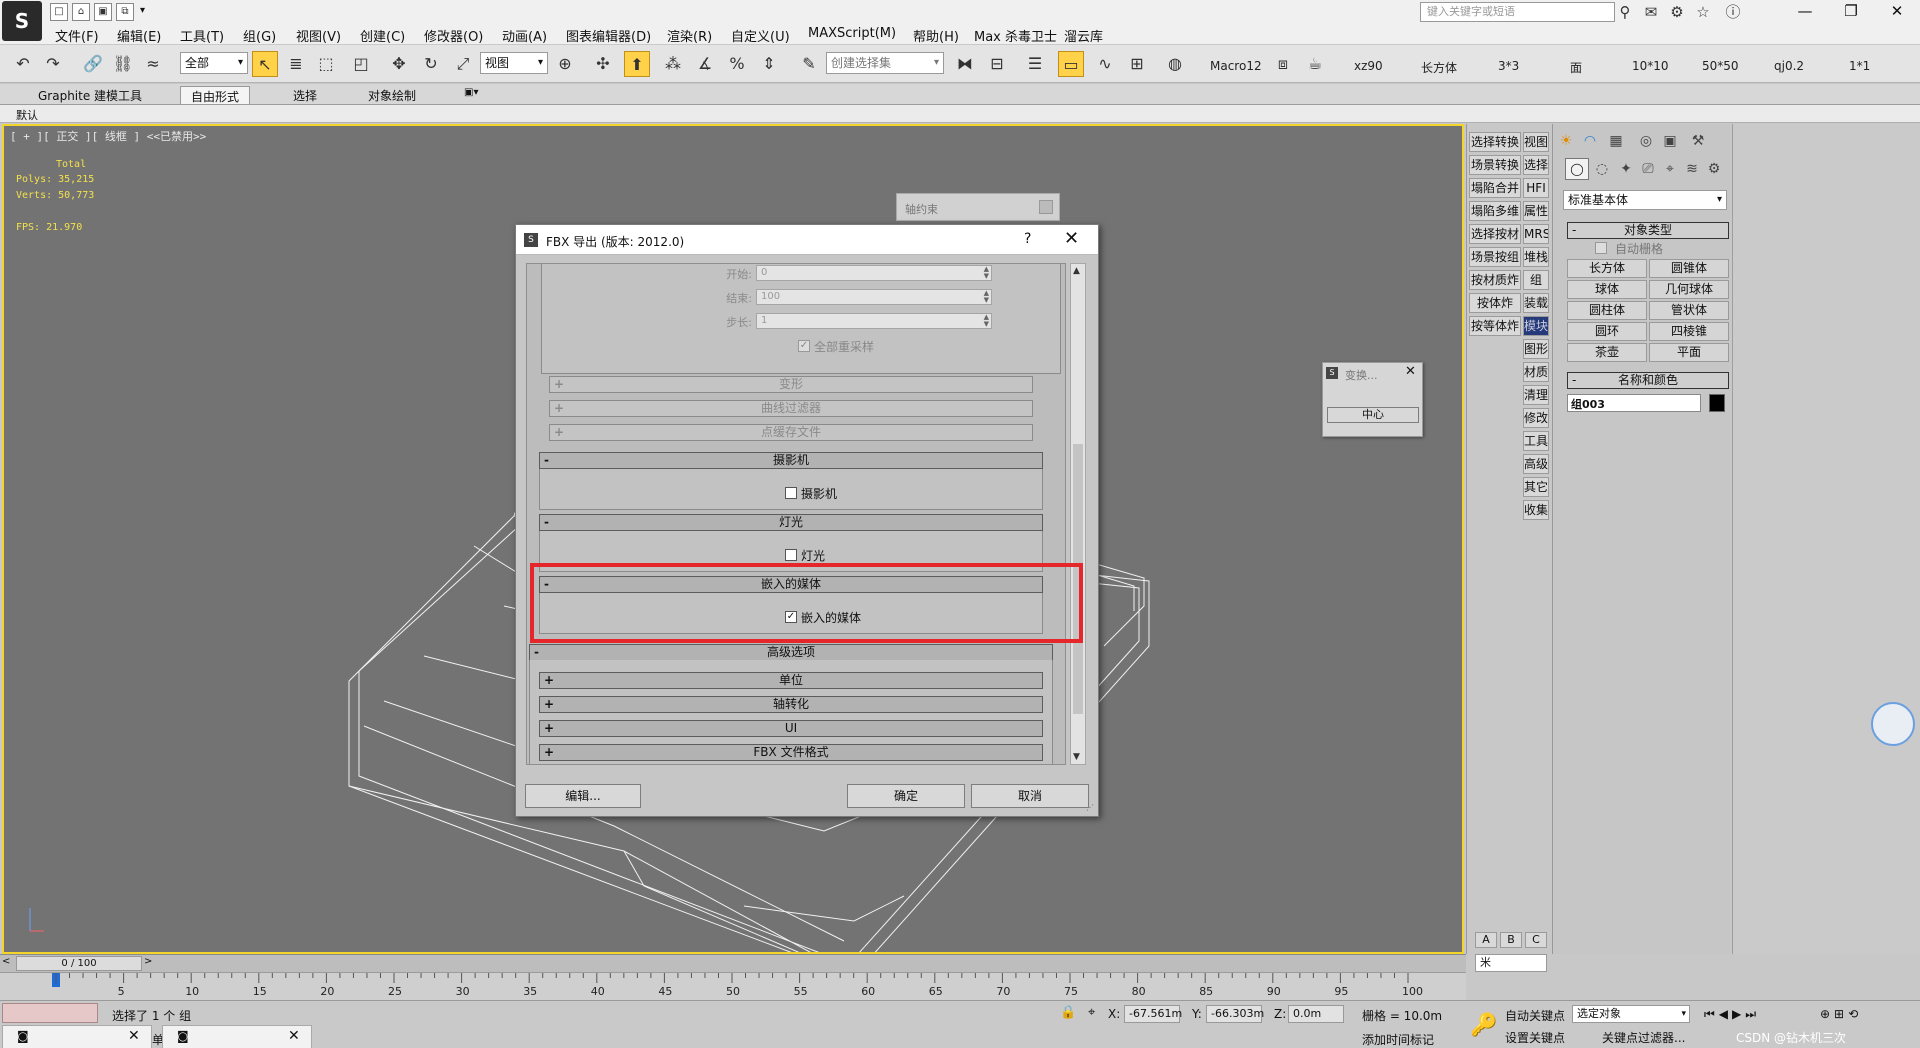 The image size is (1920, 1048). I want to click on create-tab-icon: ☀, so click(1566, 141).